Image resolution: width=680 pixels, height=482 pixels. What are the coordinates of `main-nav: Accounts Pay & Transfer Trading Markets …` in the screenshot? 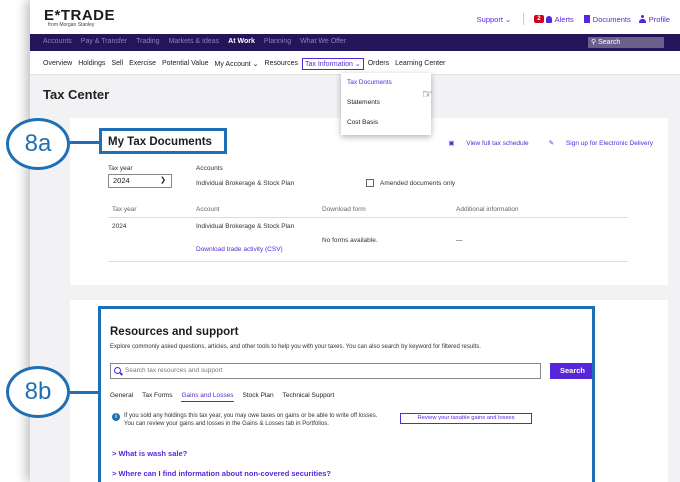 It's located at (355, 42).